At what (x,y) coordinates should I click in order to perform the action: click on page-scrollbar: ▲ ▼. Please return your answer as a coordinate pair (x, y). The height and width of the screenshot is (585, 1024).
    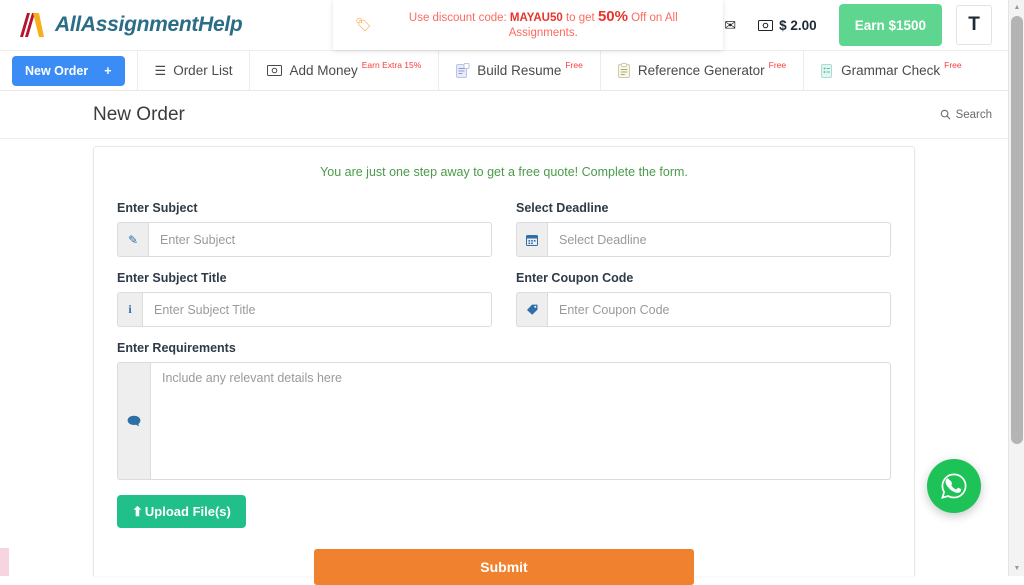
    Looking at the image, I should click on (1016, 288).